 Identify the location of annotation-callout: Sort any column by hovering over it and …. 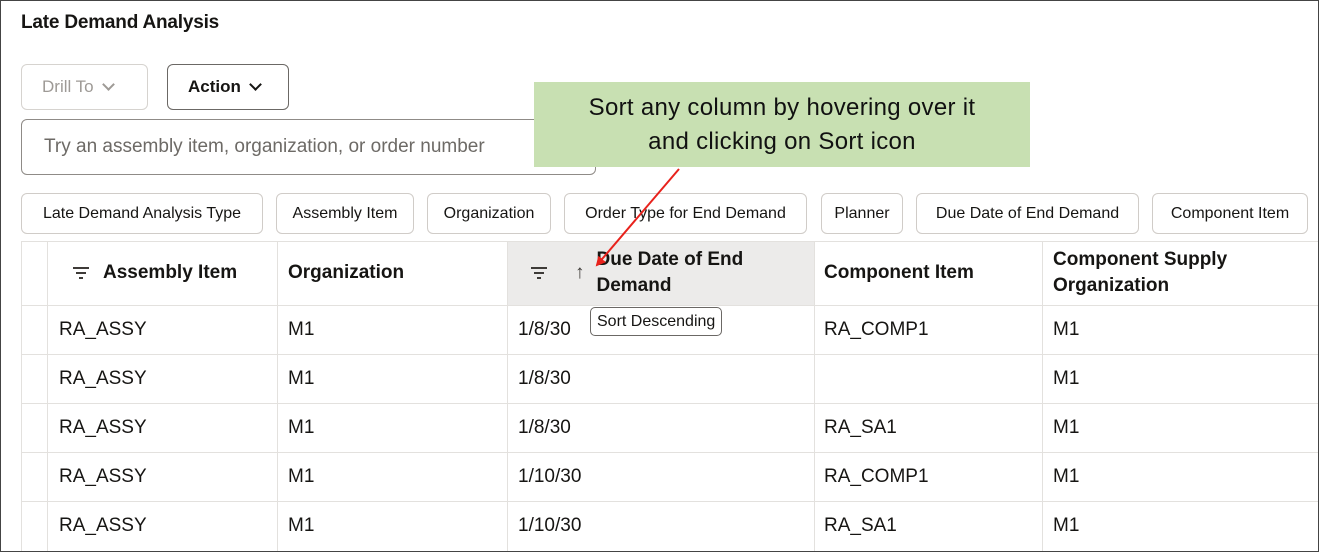
(782, 124).